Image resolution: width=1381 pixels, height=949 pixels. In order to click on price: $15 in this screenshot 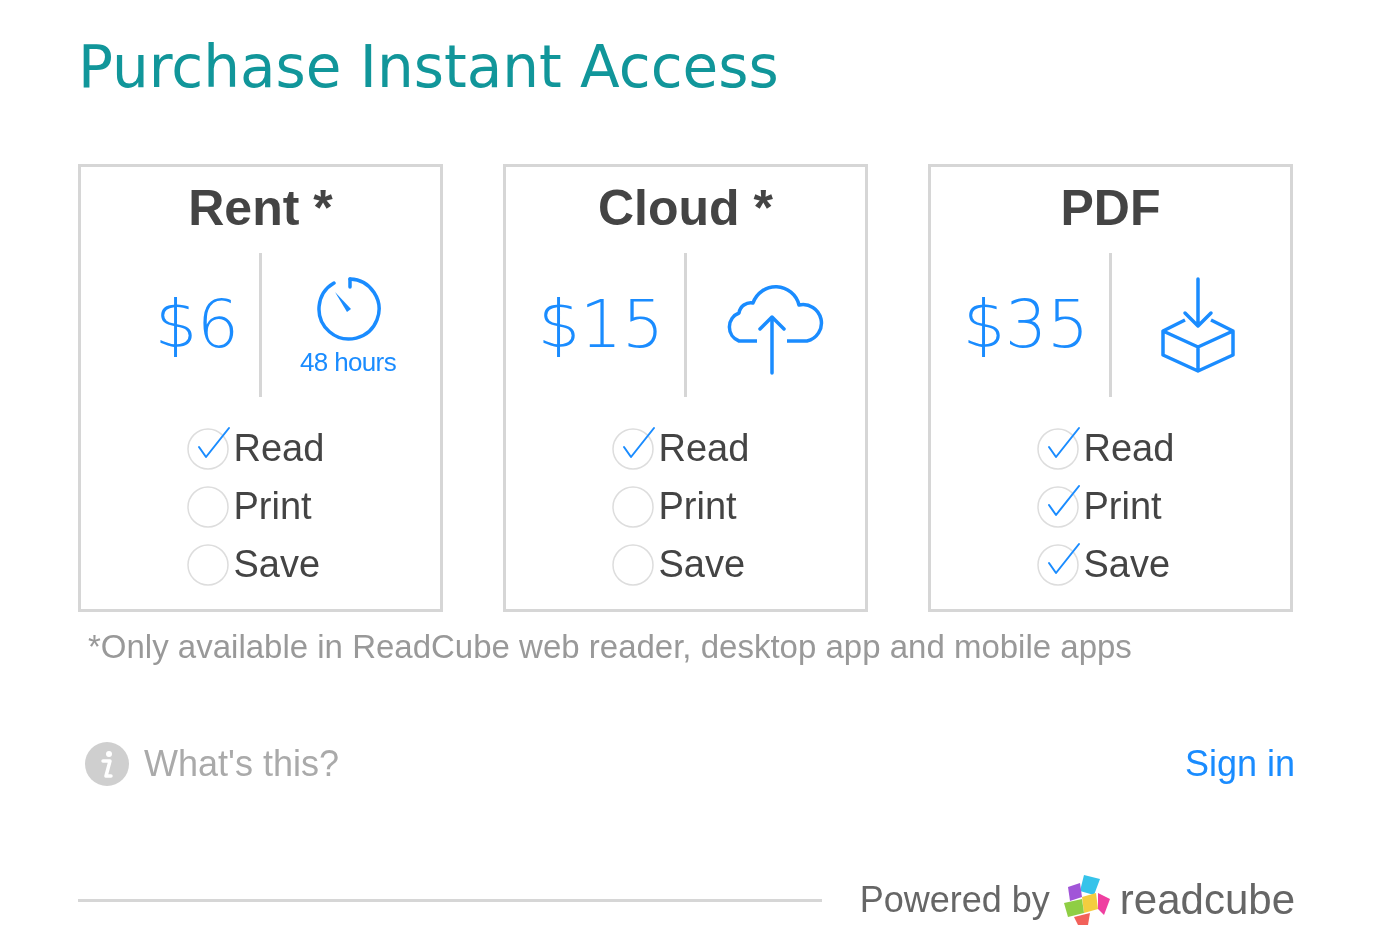, I will do `click(601, 325)`.